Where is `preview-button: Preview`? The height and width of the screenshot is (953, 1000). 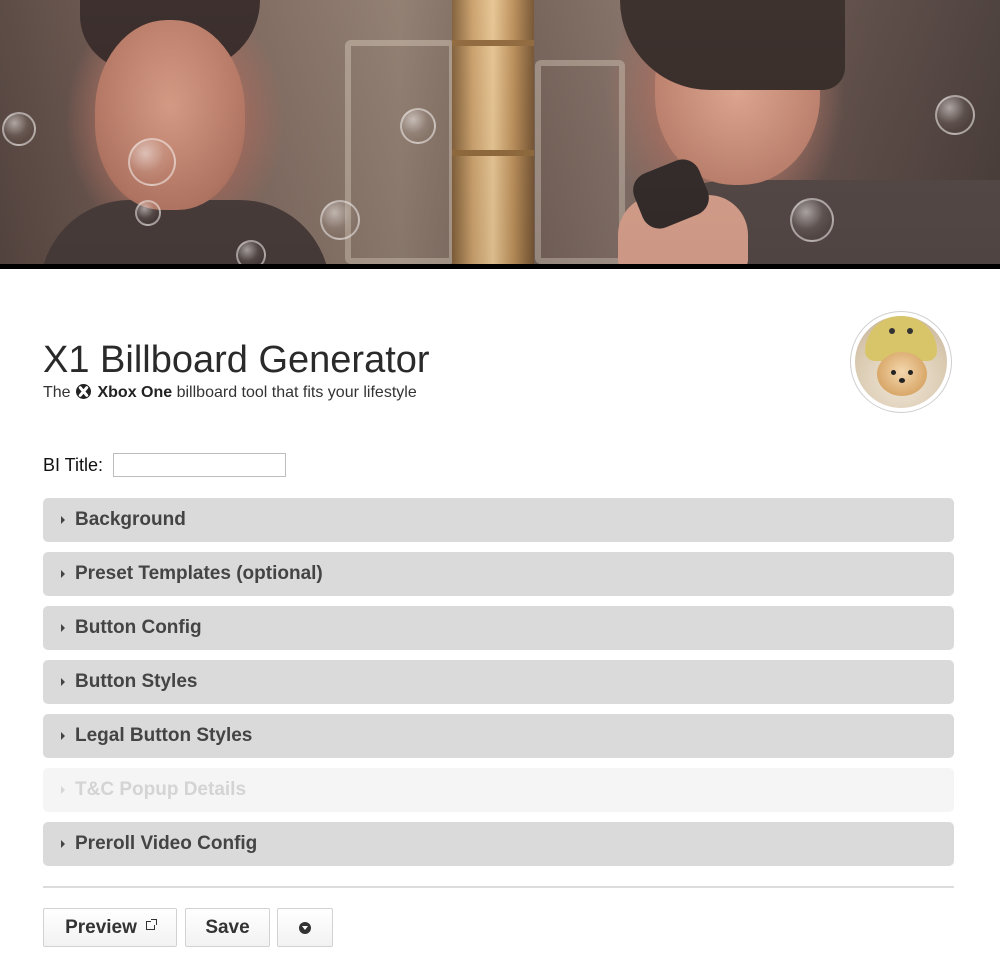 preview-button: Preview is located at coordinates (110, 927).